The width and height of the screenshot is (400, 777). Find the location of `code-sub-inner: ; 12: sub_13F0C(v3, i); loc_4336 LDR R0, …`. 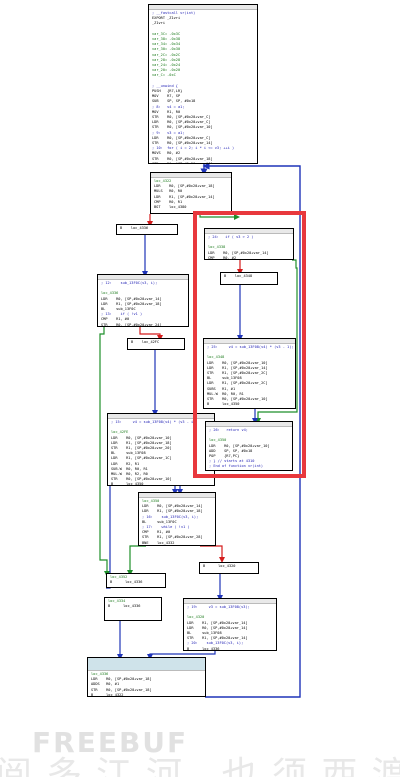

code-sub-inner: ; 12: sub_13F0C(v3, i); loc_4336 LDR R0, … is located at coordinates (143, 303).